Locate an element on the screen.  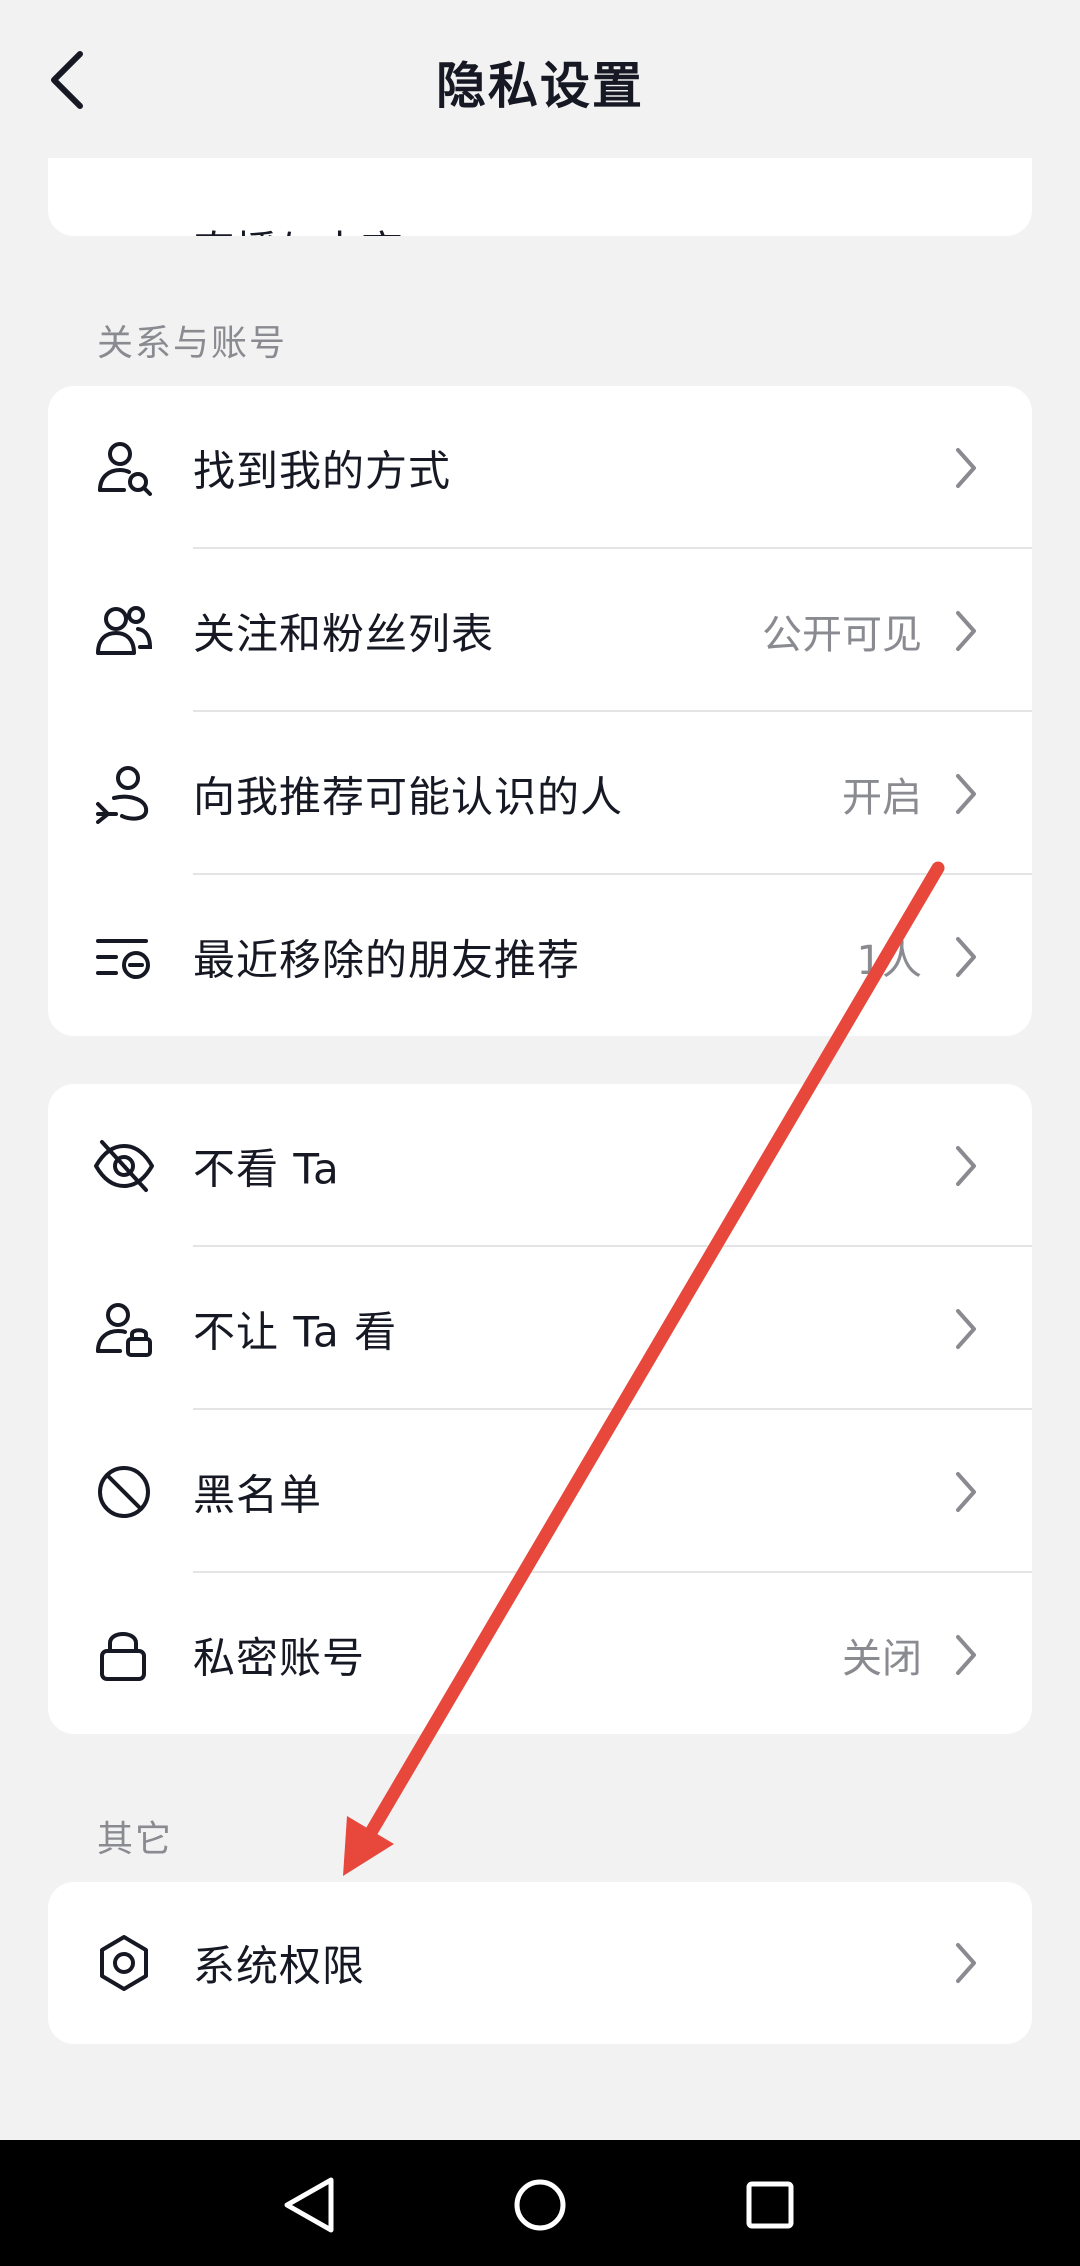
recommend-people-value: 开启 is located at coordinates (882, 797).